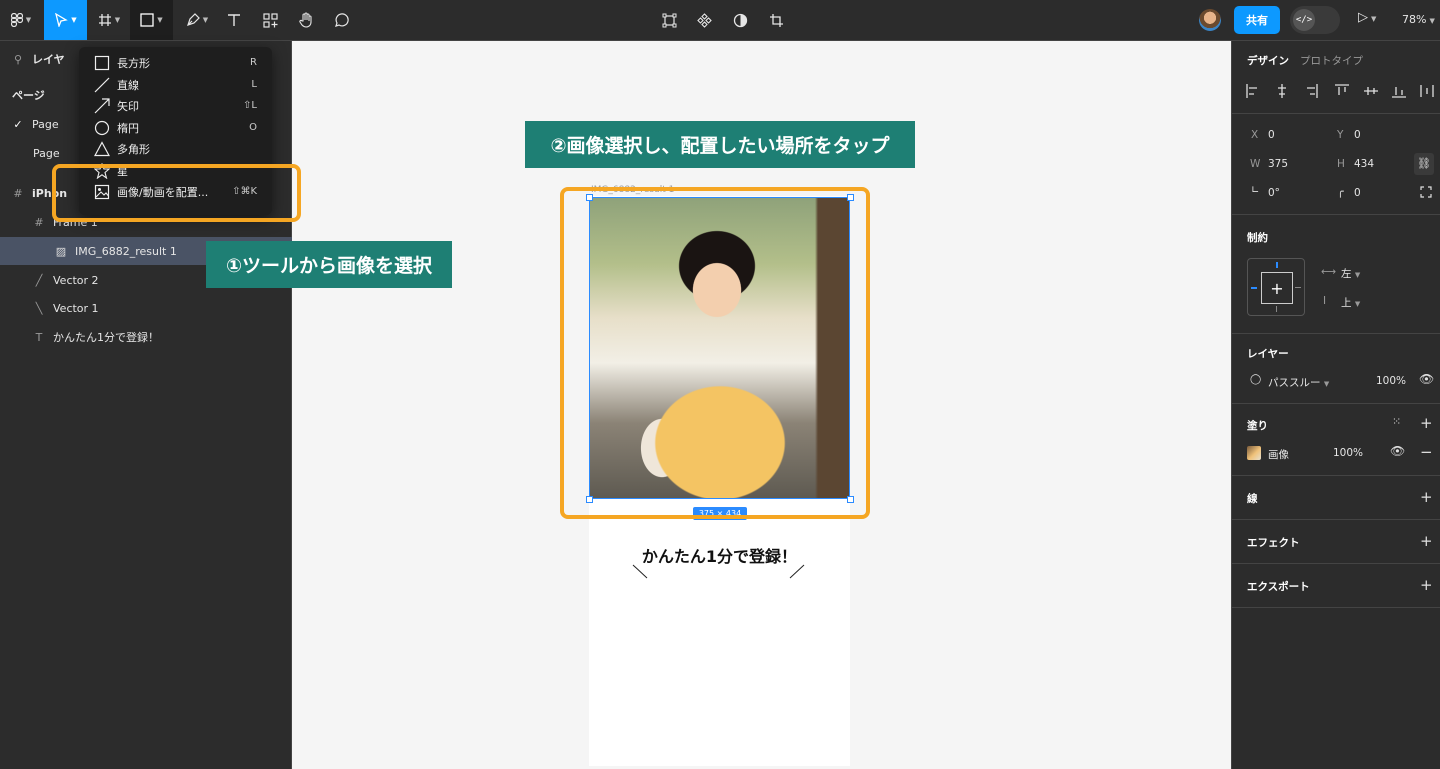 The height and width of the screenshot is (769, 1440). I want to click on resources-button, so click(270, 20).